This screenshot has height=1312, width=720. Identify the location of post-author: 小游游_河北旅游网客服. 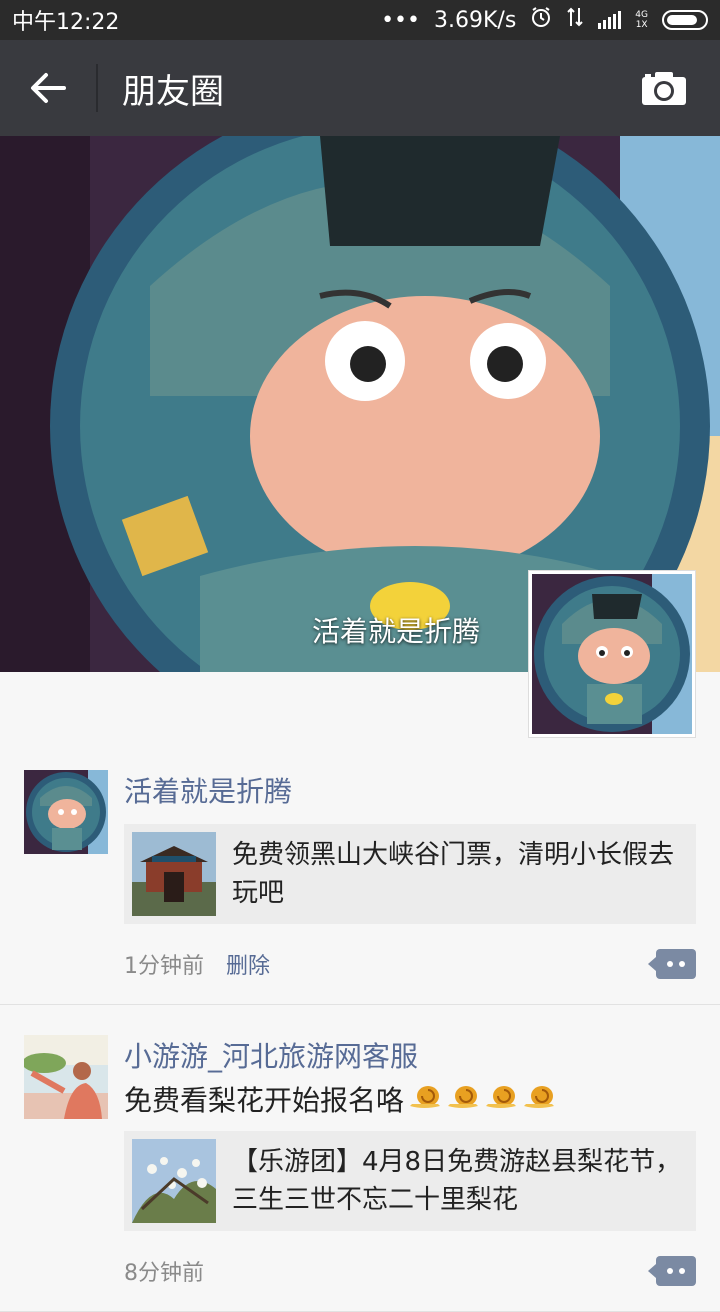
(410, 1057).